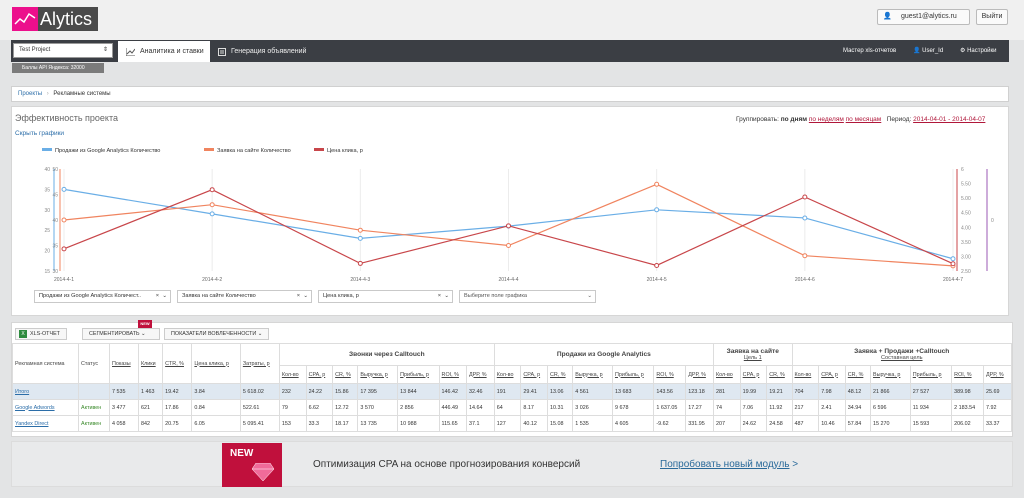 This screenshot has width=1024, height=498. Describe the element at coordinates (966, 199) in the screenshot. I see `axis-tick-label: 5.00` at that location.